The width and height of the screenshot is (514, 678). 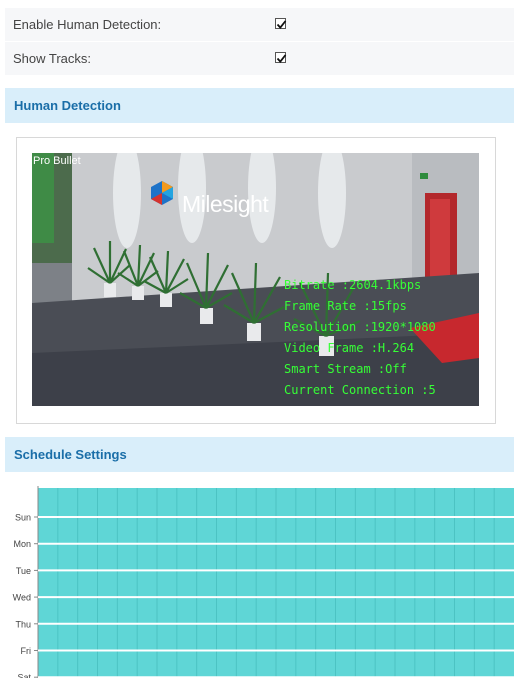 I want to click on osd-bitrate: Bitrate :2604.1kbps, so click(x=353, y=285).